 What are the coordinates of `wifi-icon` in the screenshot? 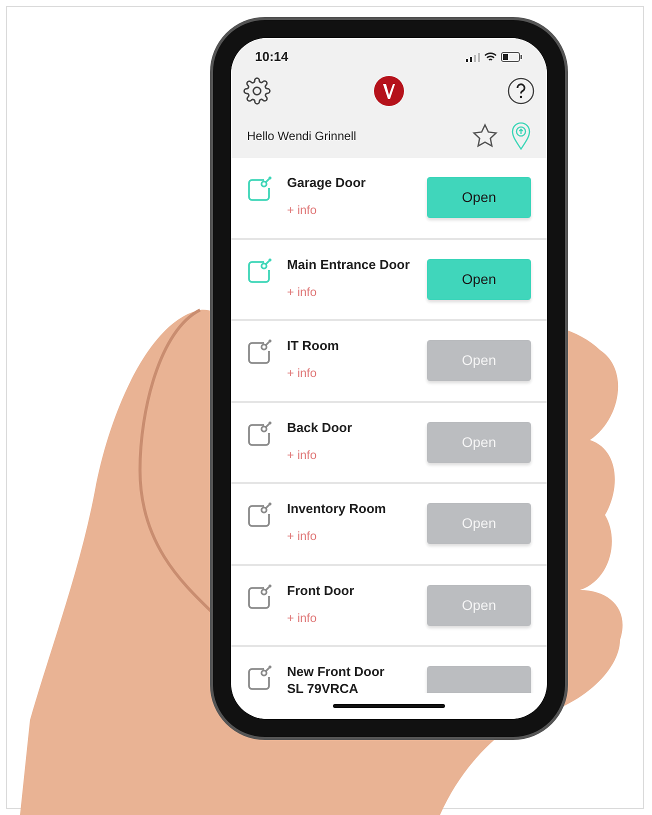 It's located at (490, 57).